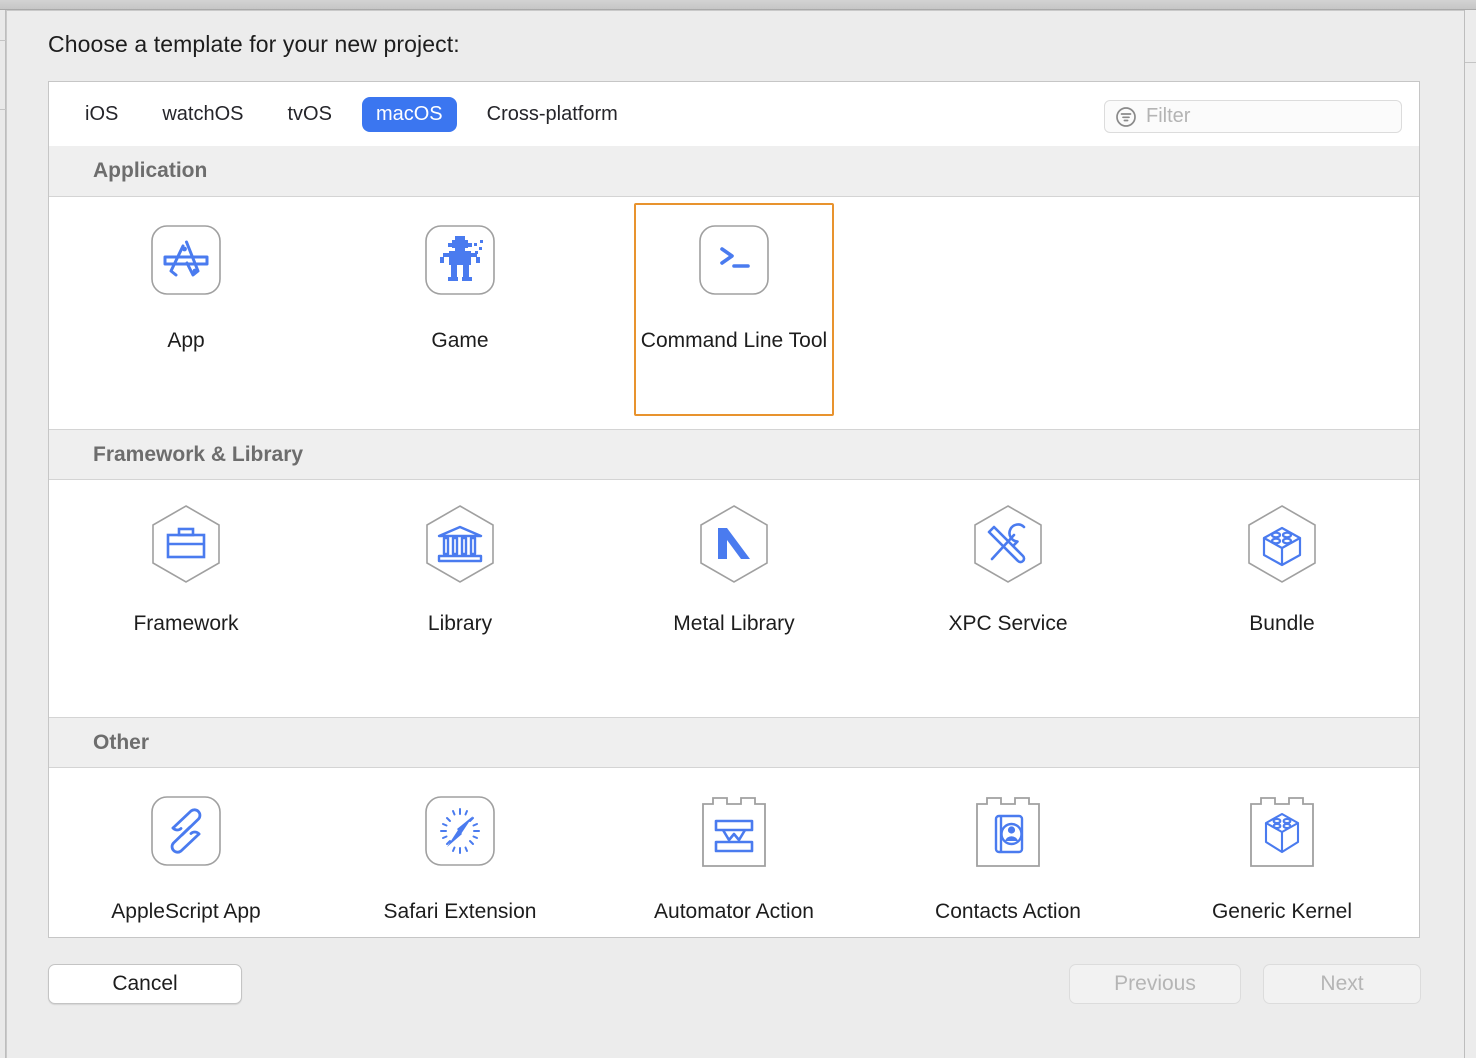 Image resolution: width=1476 pixels, height=1058 pixels. I want to click on template-item-label: AppleScript App, so click(186, 911).